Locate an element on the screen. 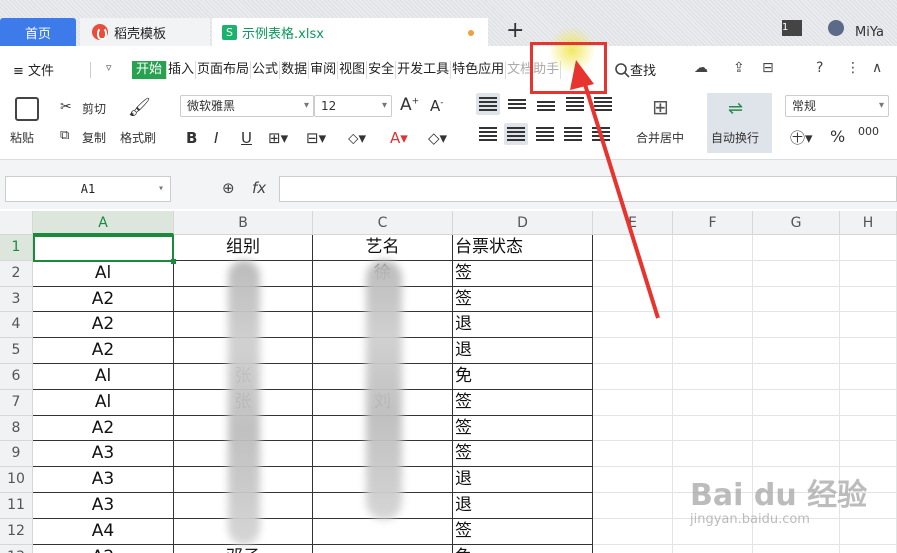 Image resolution: width=897 pixels, height=553 pixels. watermark: Bai du 经验 is located at coordinates (779, 495).